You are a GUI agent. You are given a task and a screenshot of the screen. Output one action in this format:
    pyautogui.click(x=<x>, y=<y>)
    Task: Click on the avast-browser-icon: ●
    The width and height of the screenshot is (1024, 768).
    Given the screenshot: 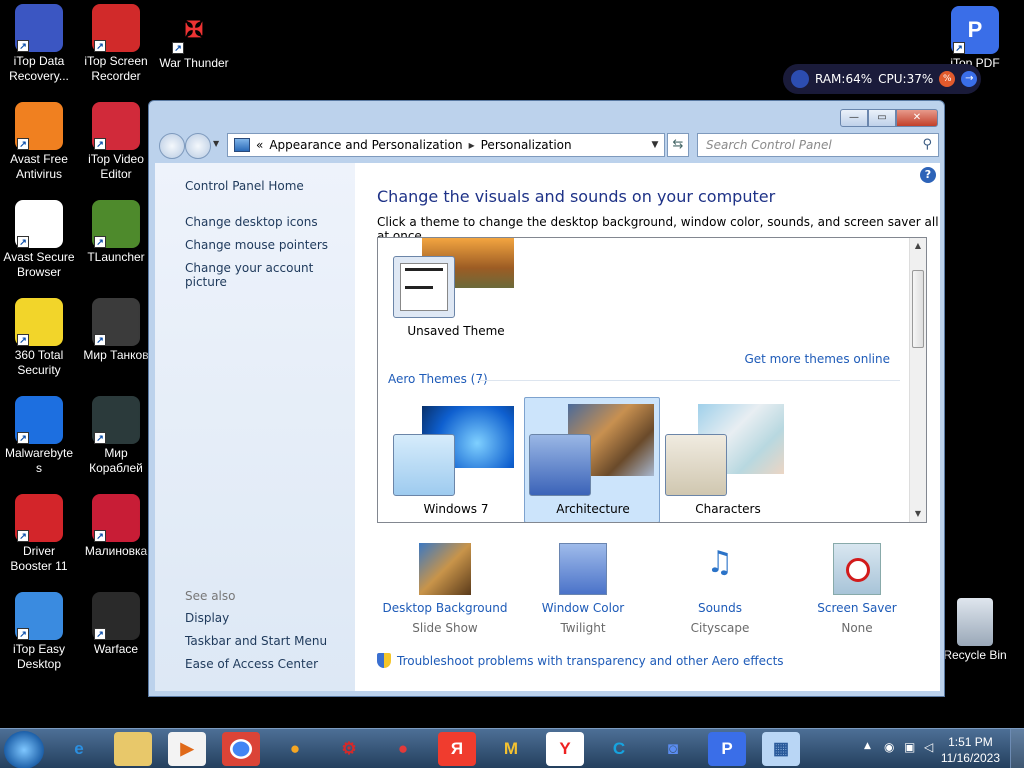 What is the action you would take?
    pyautogui.click(x=295, y=749)
    